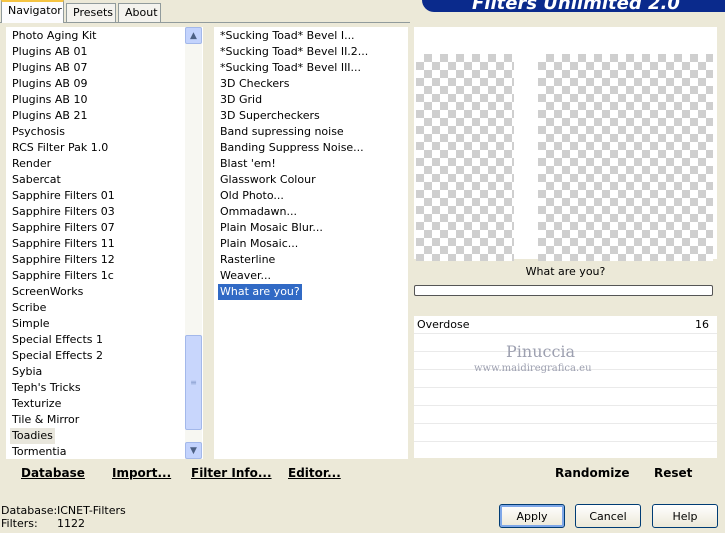 This screenshot has height=533, width=725. I want to click on category-item: Sapphire Filters 03, so click(63, 212).